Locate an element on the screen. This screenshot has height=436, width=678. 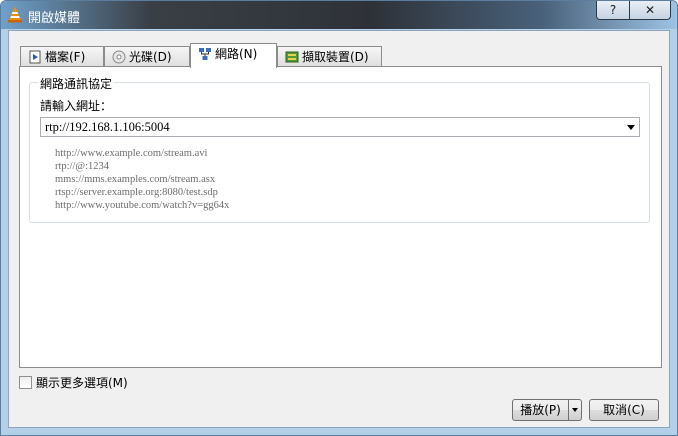
tab-network-label: 網路(N) is located at coordinates (236, 54).